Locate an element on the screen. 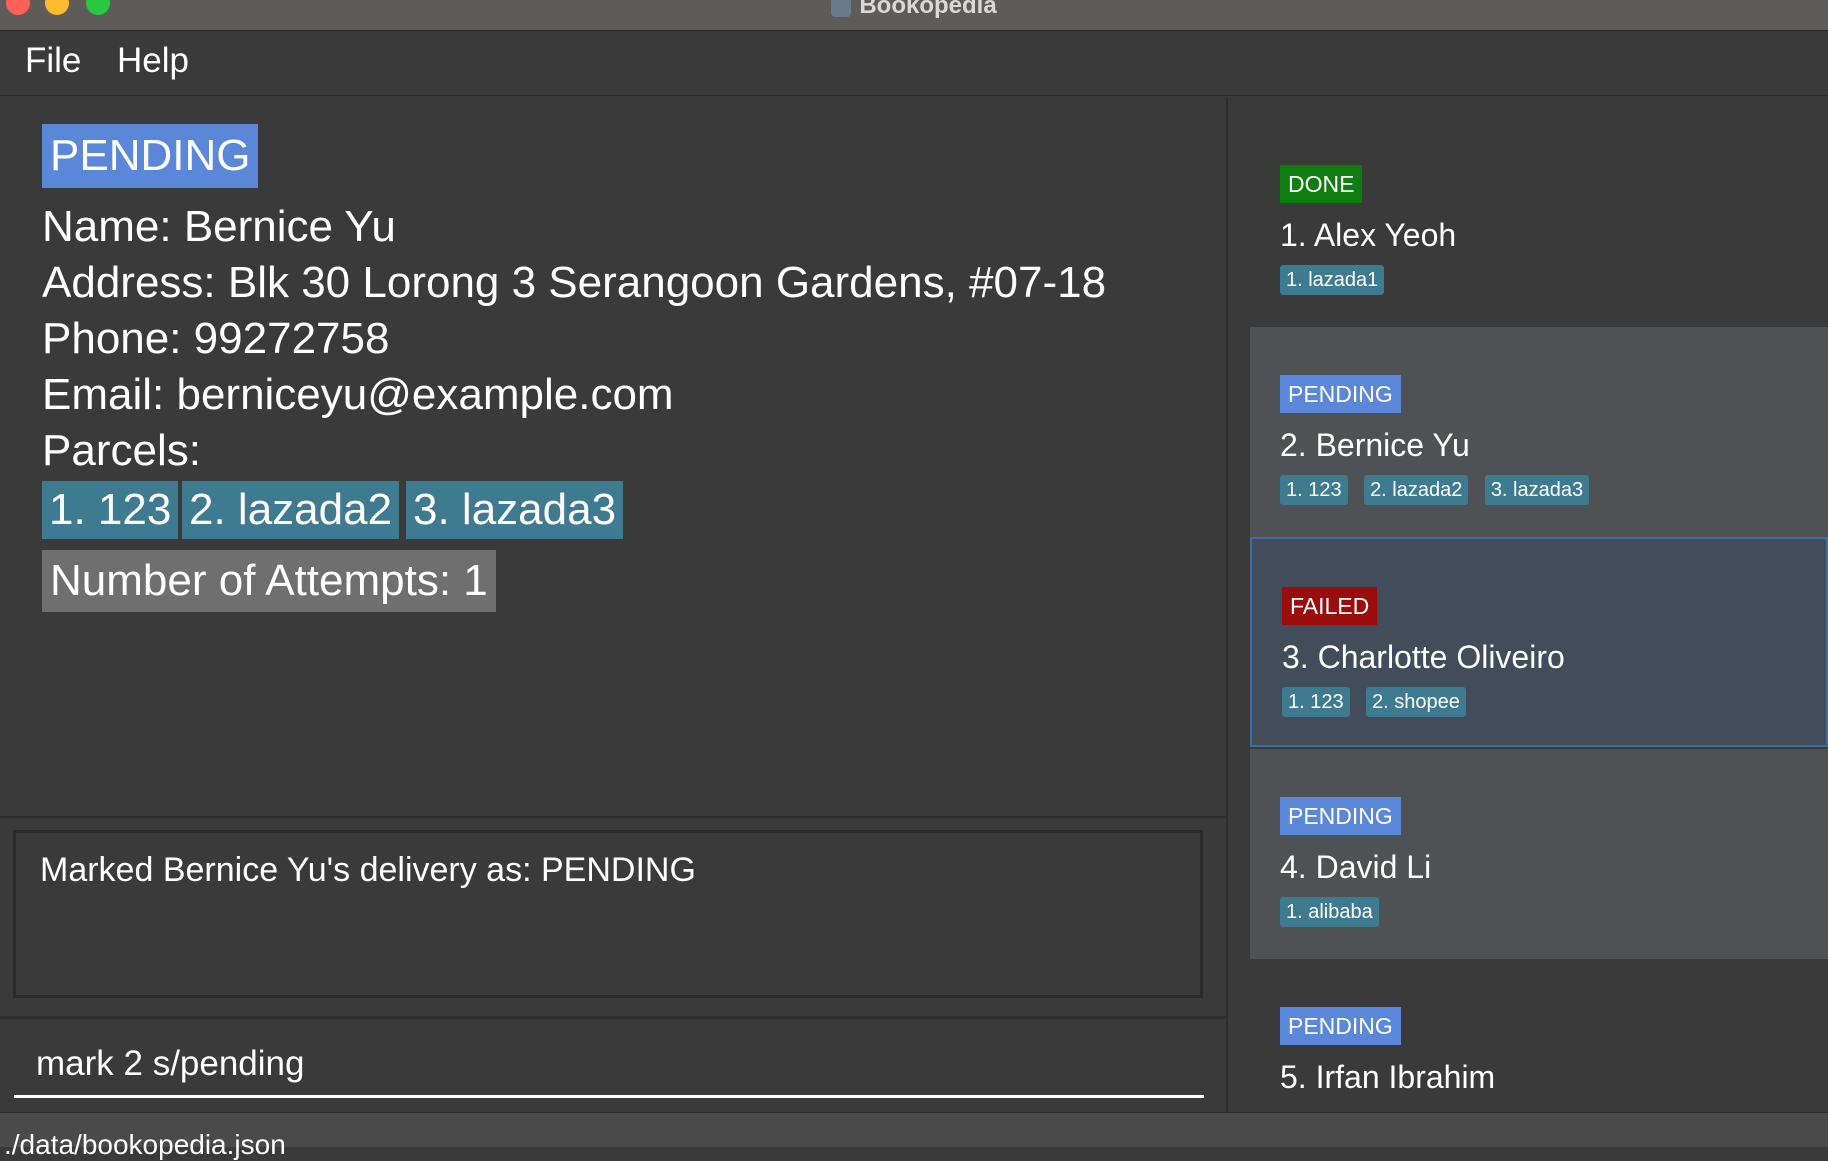 The height and width of the screenshot is (1161, 1828). list-item: DONE 1. Alex Yeoh 1. lazada1 is located at coordinates (1539, 222).